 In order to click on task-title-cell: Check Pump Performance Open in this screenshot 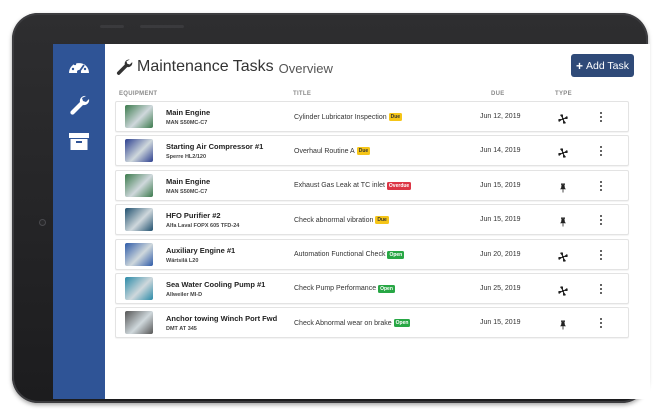, I will do `click(344, 288)`.